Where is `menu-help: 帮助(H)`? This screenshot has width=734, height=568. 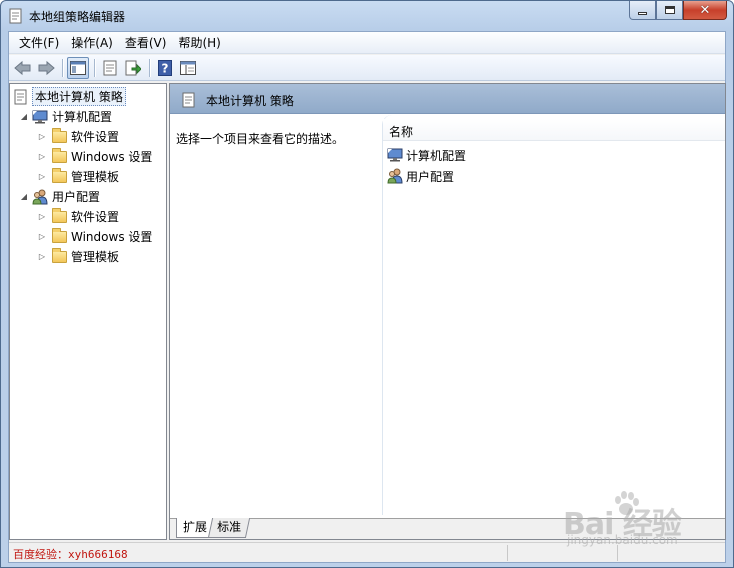
menu-help: 帮助(H) is located at coordinates (199, 43).